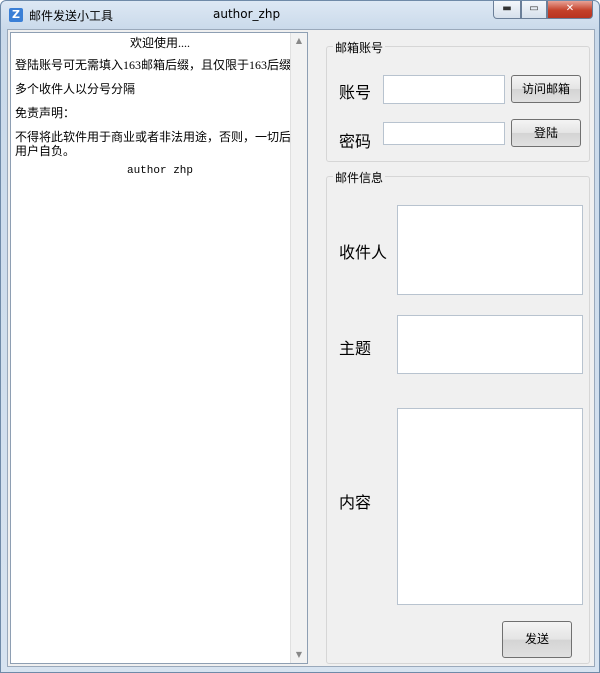 The height and width of the screenshot is (673, 600). What do you see at coordinates (159, 171) in the screenshot?
I see `author-text: author zhp` at bounding box center [159, 171].